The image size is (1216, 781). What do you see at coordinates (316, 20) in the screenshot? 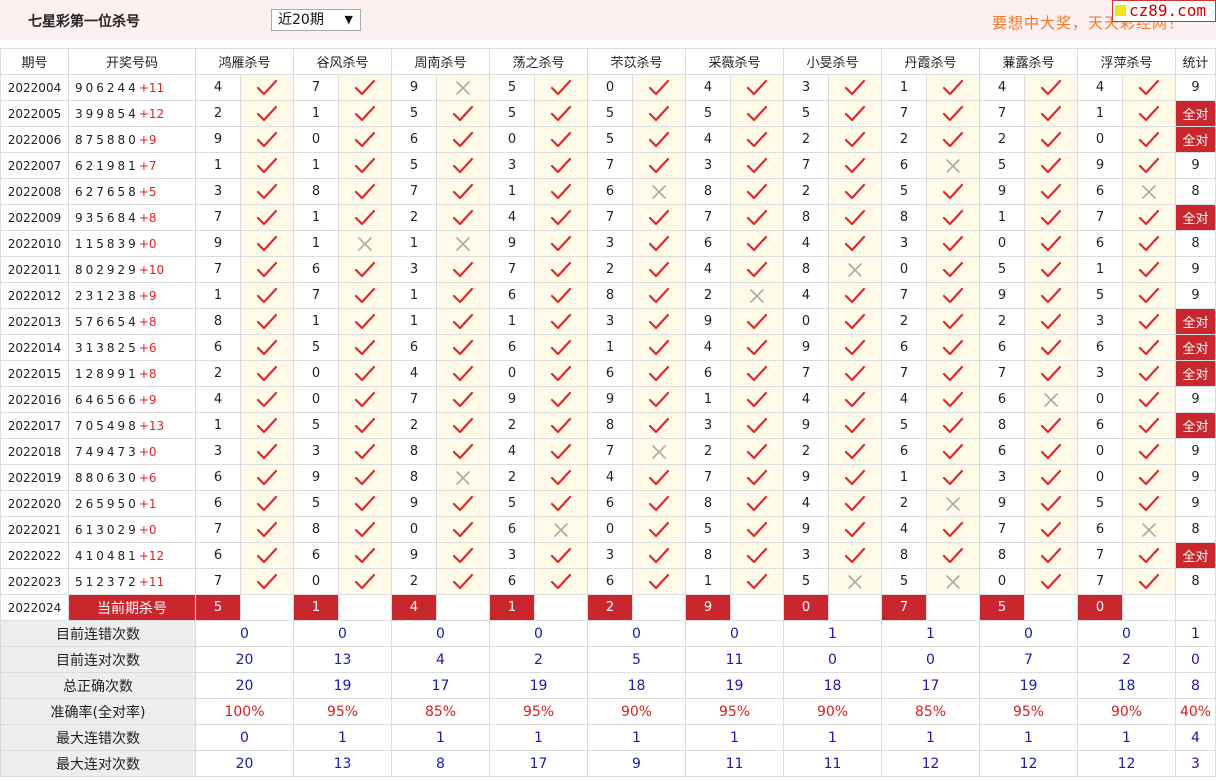
I see `period-select: 近20期 ▼` at bounding box center [316, 20].